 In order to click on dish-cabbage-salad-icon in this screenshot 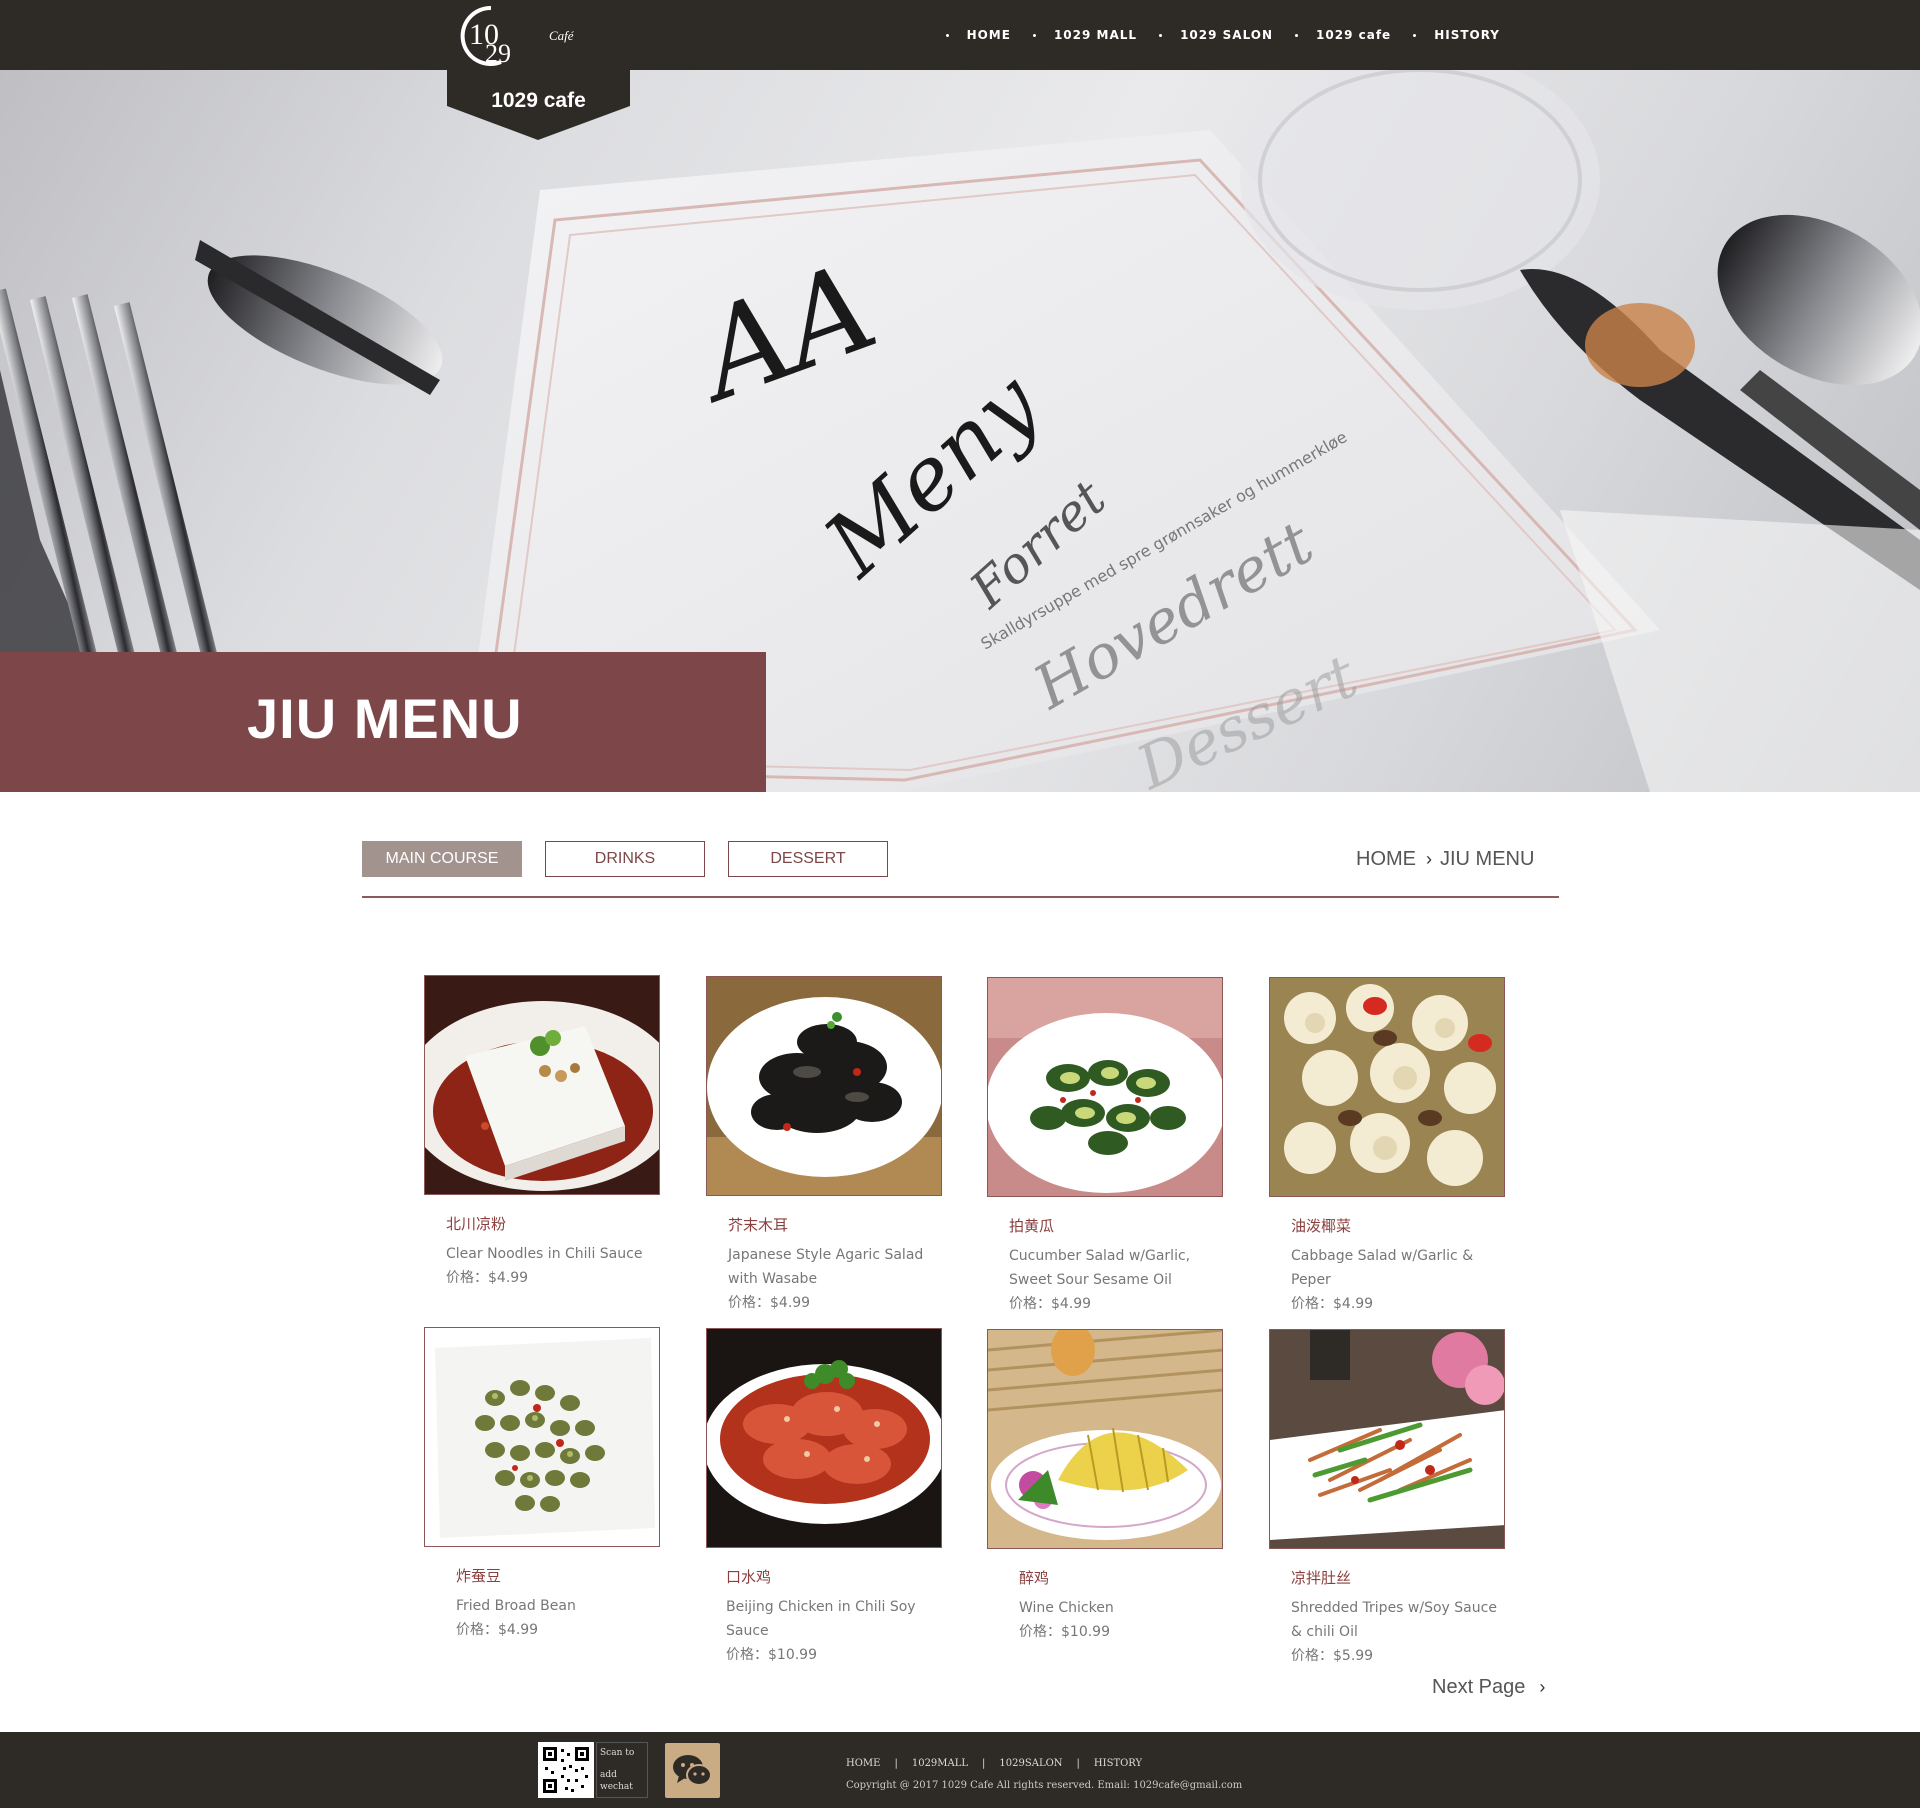, I will do `click(1387, 1087)`.